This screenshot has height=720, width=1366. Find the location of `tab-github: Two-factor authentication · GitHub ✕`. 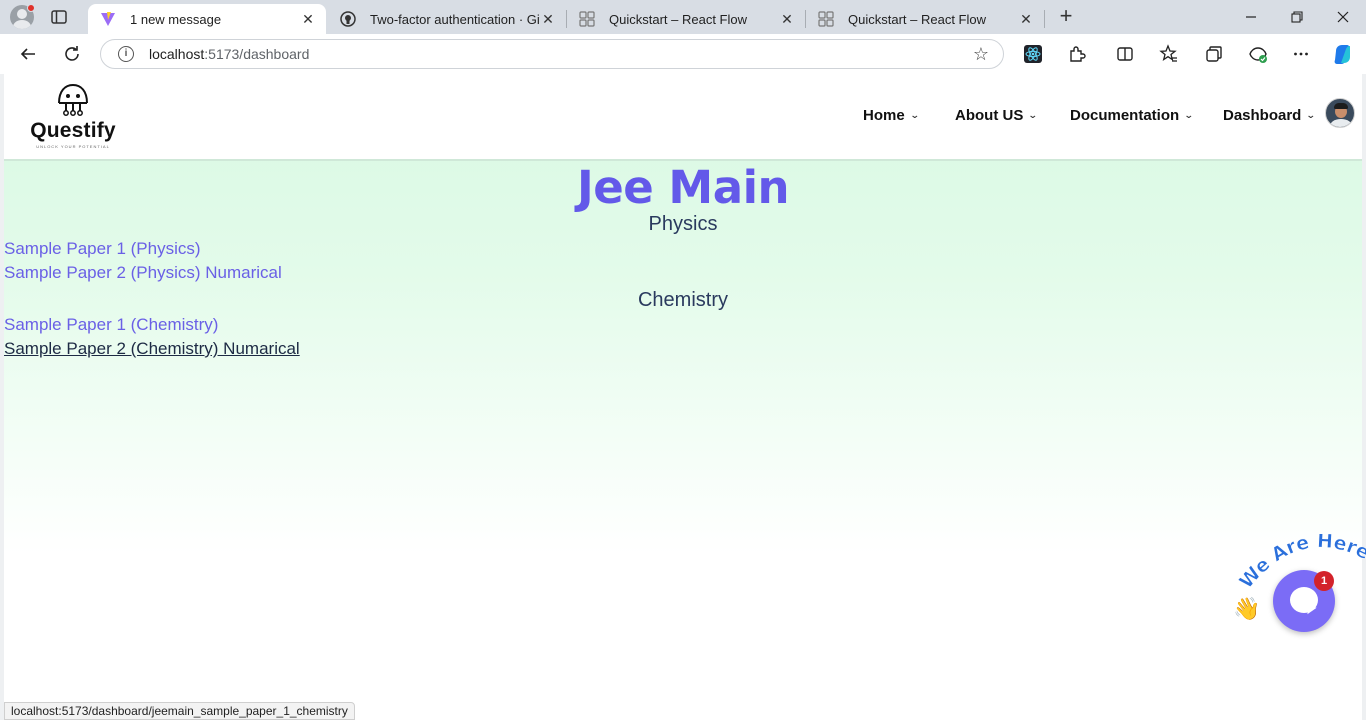

tab-github: Two-factor authentication · GitHub ✕ is located at coordinates (447, 19).